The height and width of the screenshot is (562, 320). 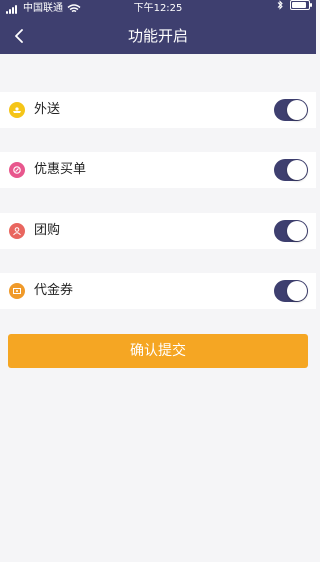 What do you see at coordinates (60, 169) in the screenshot?
I see `feature-label: 优惠买单` at bounding box center [60, 169].